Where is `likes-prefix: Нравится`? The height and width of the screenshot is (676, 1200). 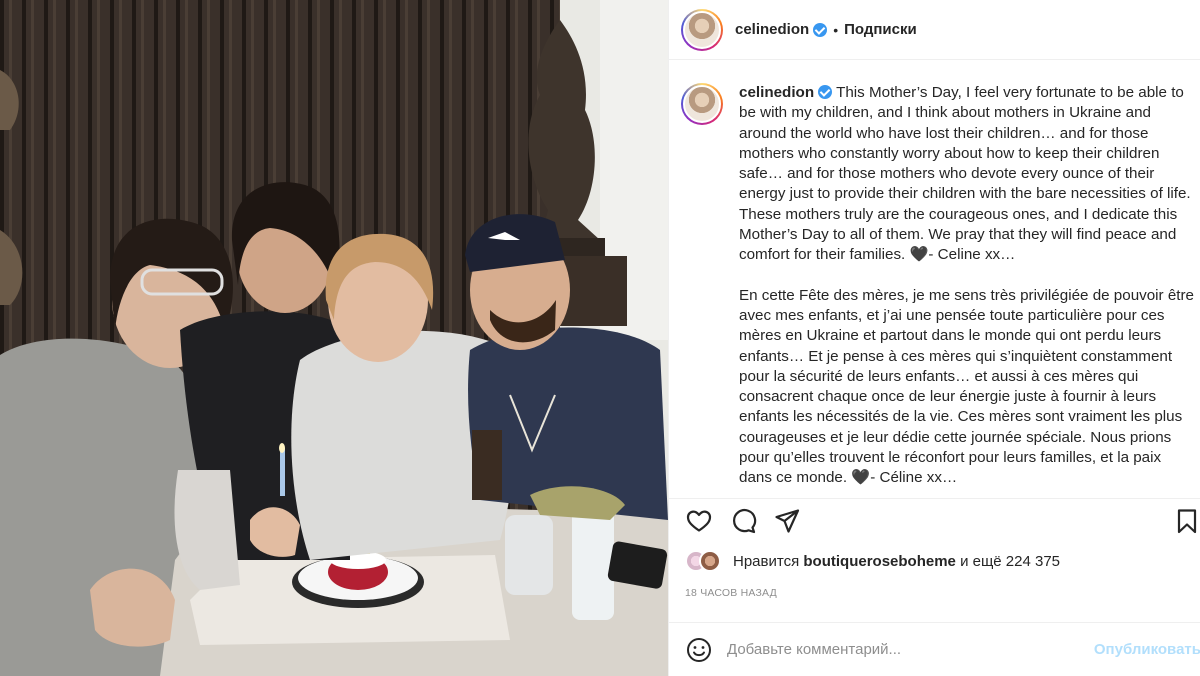
likes-prefix: Нравится is located at coordinates (766, 561).